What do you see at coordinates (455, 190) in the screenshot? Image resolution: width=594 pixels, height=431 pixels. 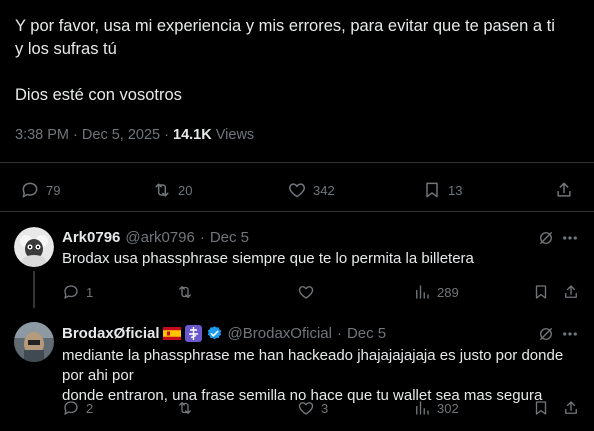 I see `bookmark-count: 13` at bounding box center [455, 190].